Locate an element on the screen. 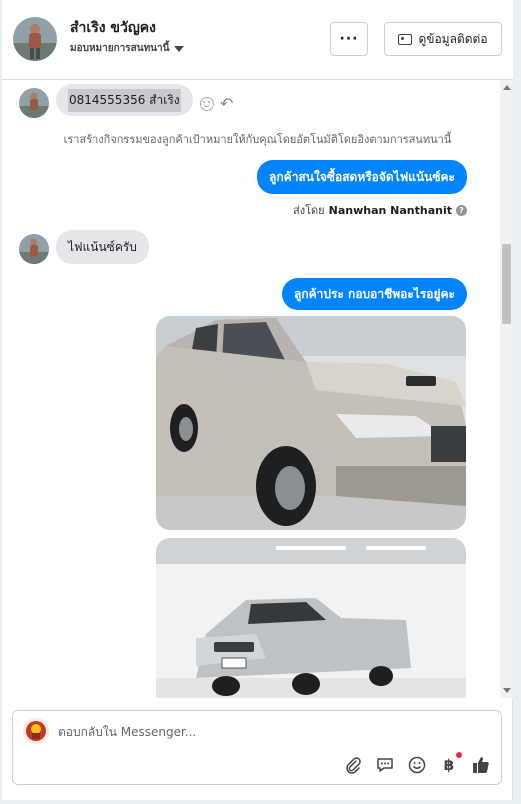 This screenshot has width=521, height=804. like-button is located at coordinates (481, 765).